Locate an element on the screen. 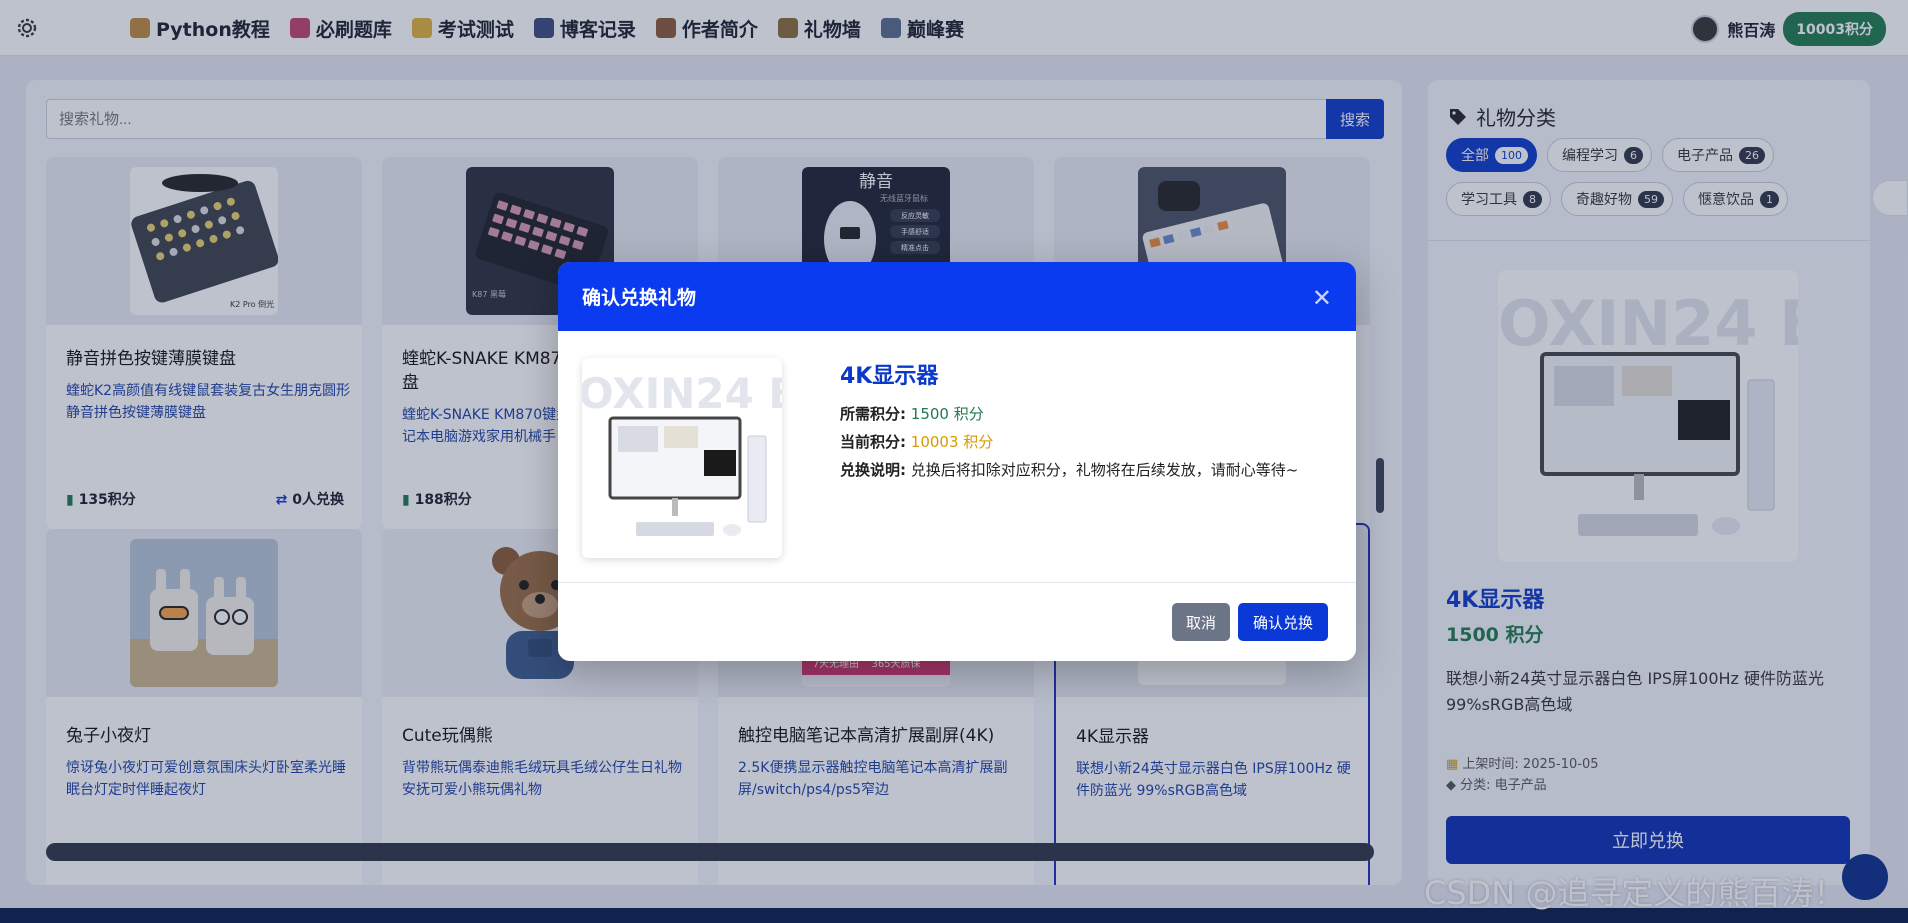 This screenshot has height=923, width=1908. current-points-row: 当前积分: 10003 积分 is located at coordinates (917, 442).